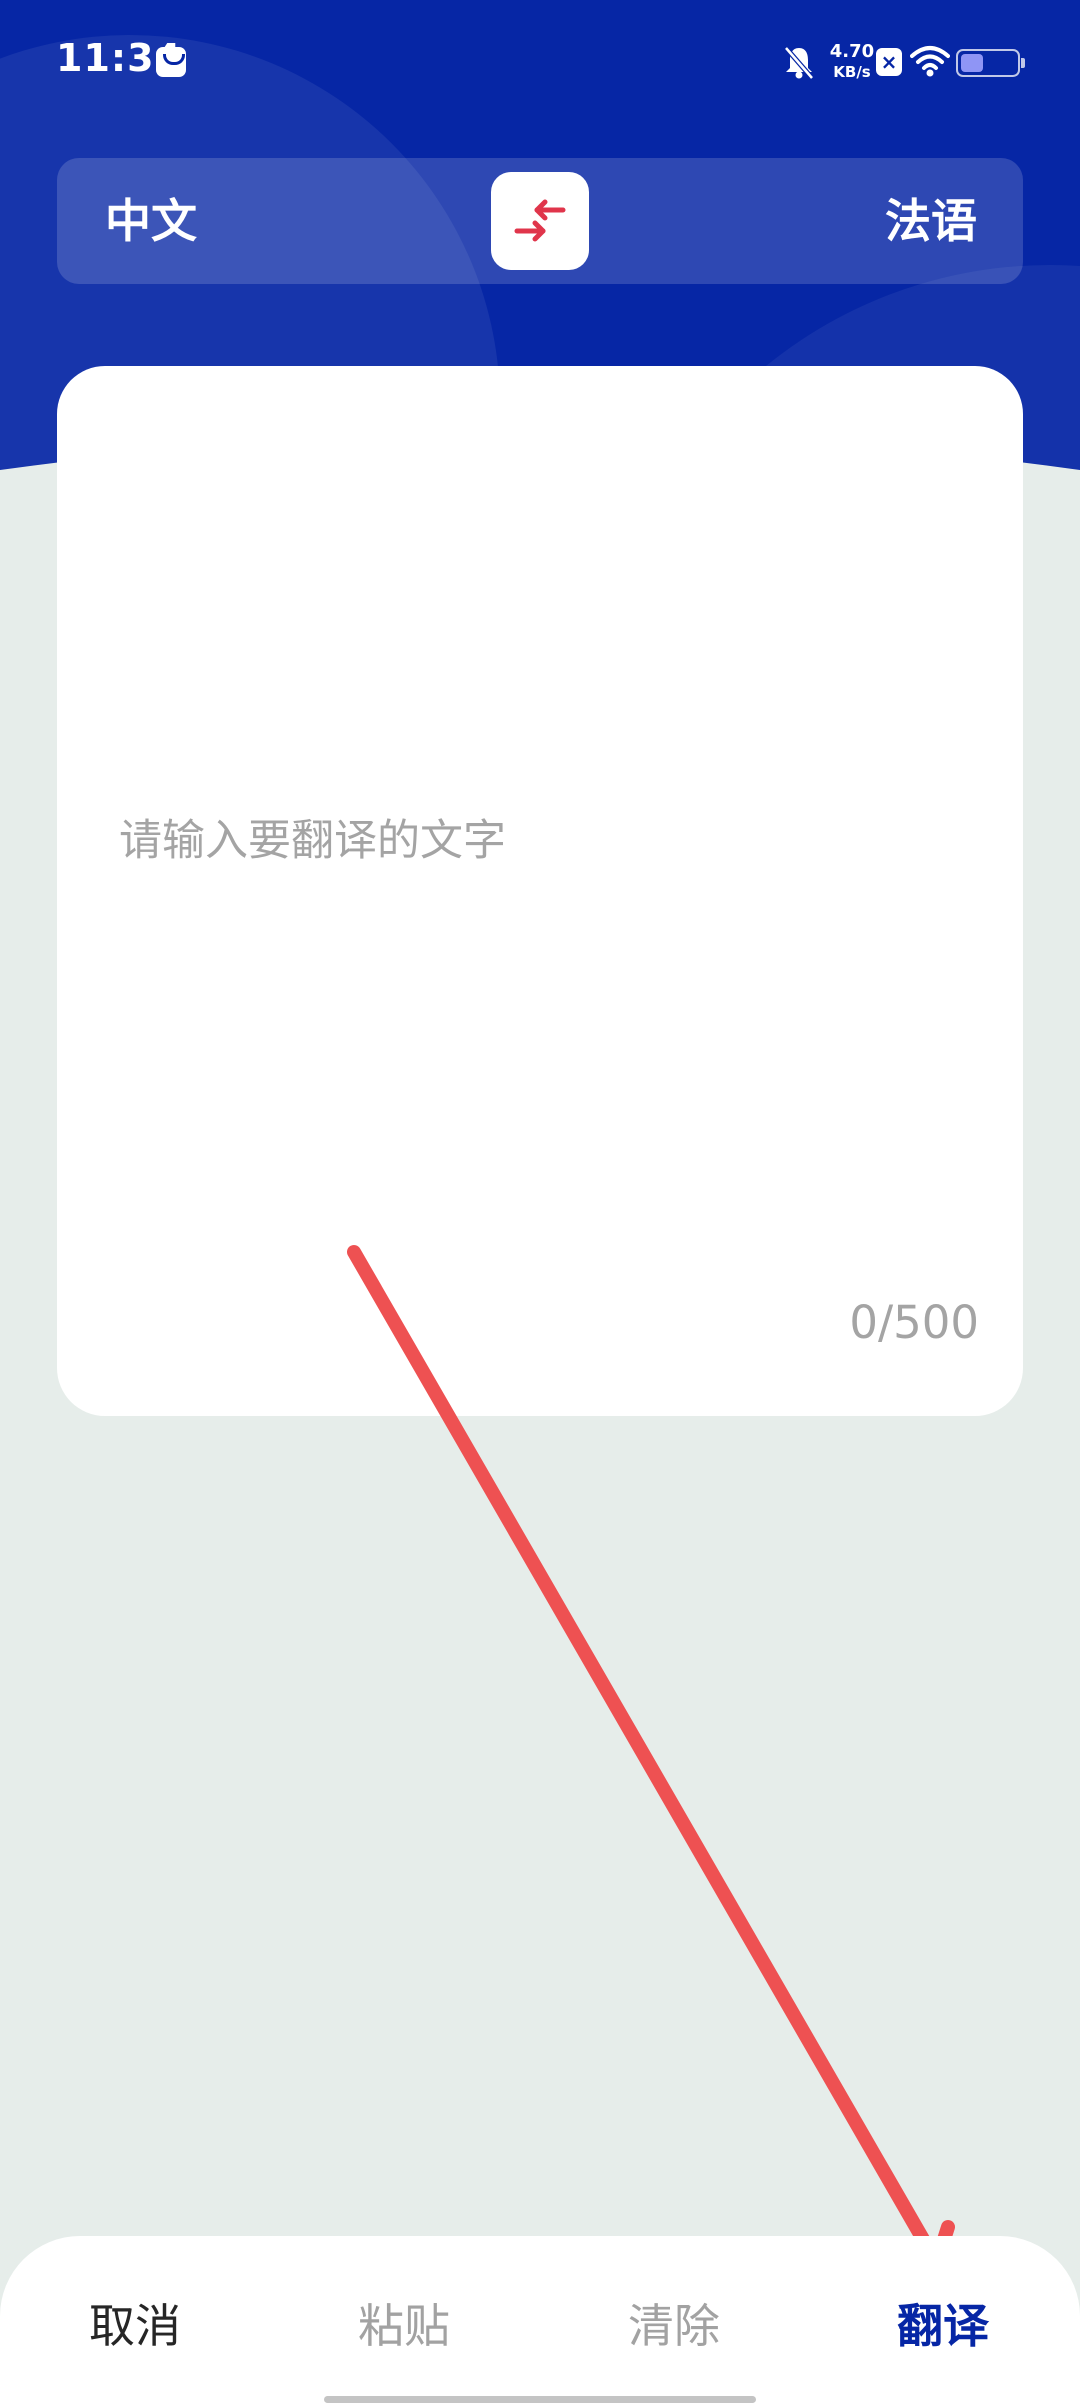 The height and width of the screenshot is (2408, 1080). What do you see at coordinates (1023, 63) in the screenshot?
I see `battery-tip` at bounding box center [1023, 63].